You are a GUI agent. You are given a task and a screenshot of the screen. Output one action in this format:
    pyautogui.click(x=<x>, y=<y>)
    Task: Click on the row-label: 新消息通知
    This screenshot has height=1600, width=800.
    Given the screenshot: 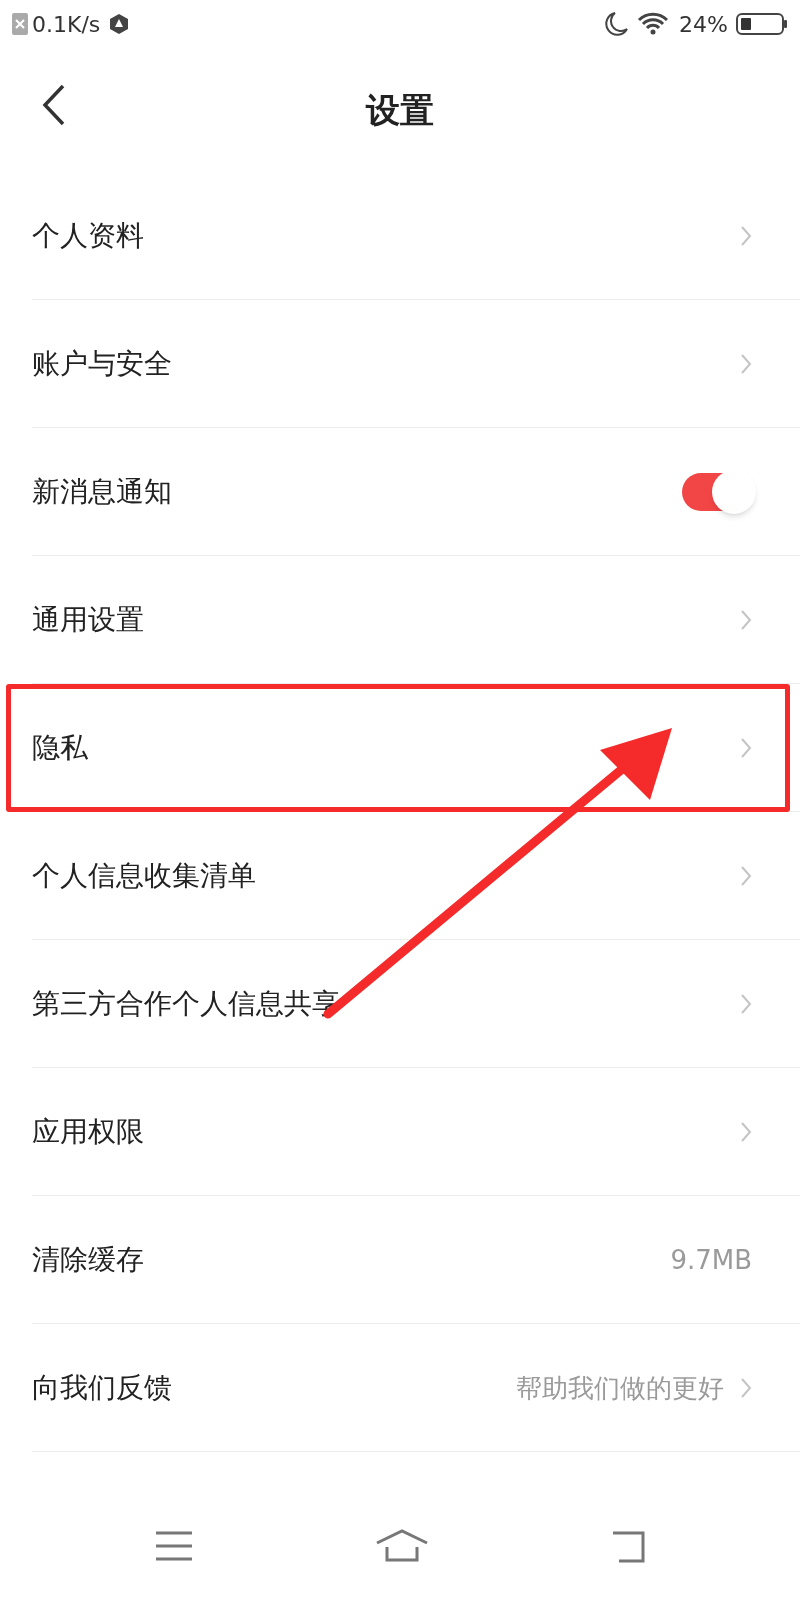 What is the action you would take?
    pyautogui.click(x=102, y=492)
    